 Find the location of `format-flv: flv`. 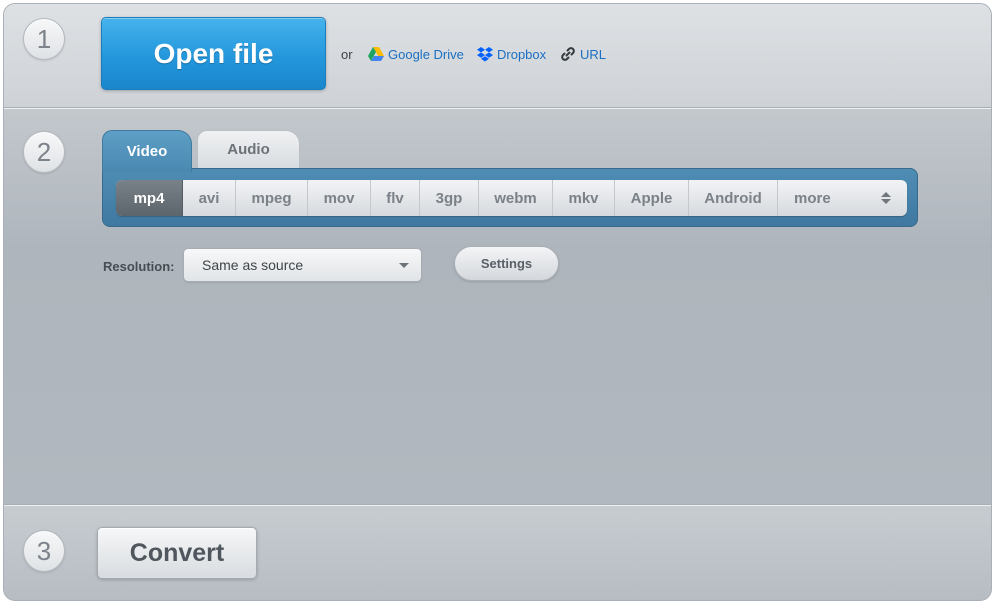

format-flv: flv is located at coordinates (395, 198).